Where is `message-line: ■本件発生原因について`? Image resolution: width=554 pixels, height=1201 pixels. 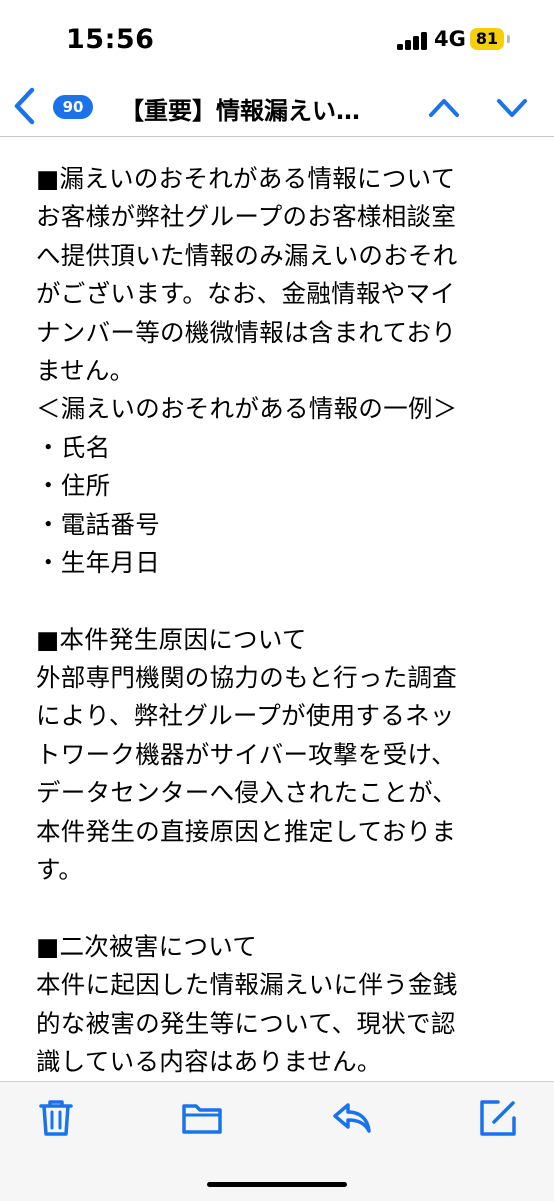 message-line: ■本件発生原因について is located at coordinates (171, 639).